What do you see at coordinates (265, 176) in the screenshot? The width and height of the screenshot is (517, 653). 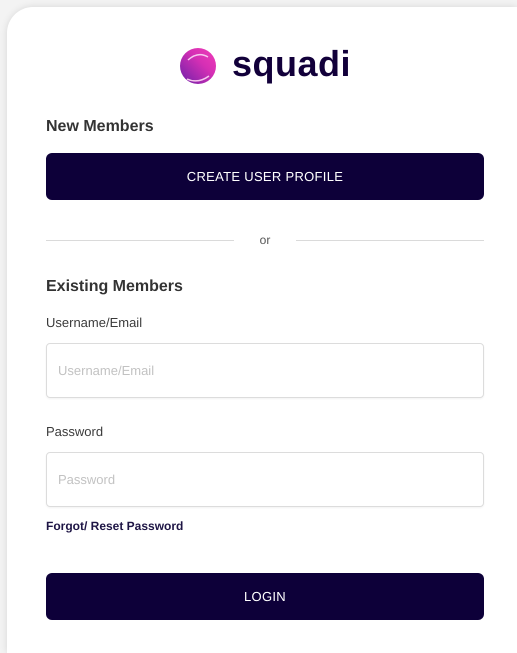 I see `create-profile-button: CREATE USER PROFILE` at bounding box center [265, 176].